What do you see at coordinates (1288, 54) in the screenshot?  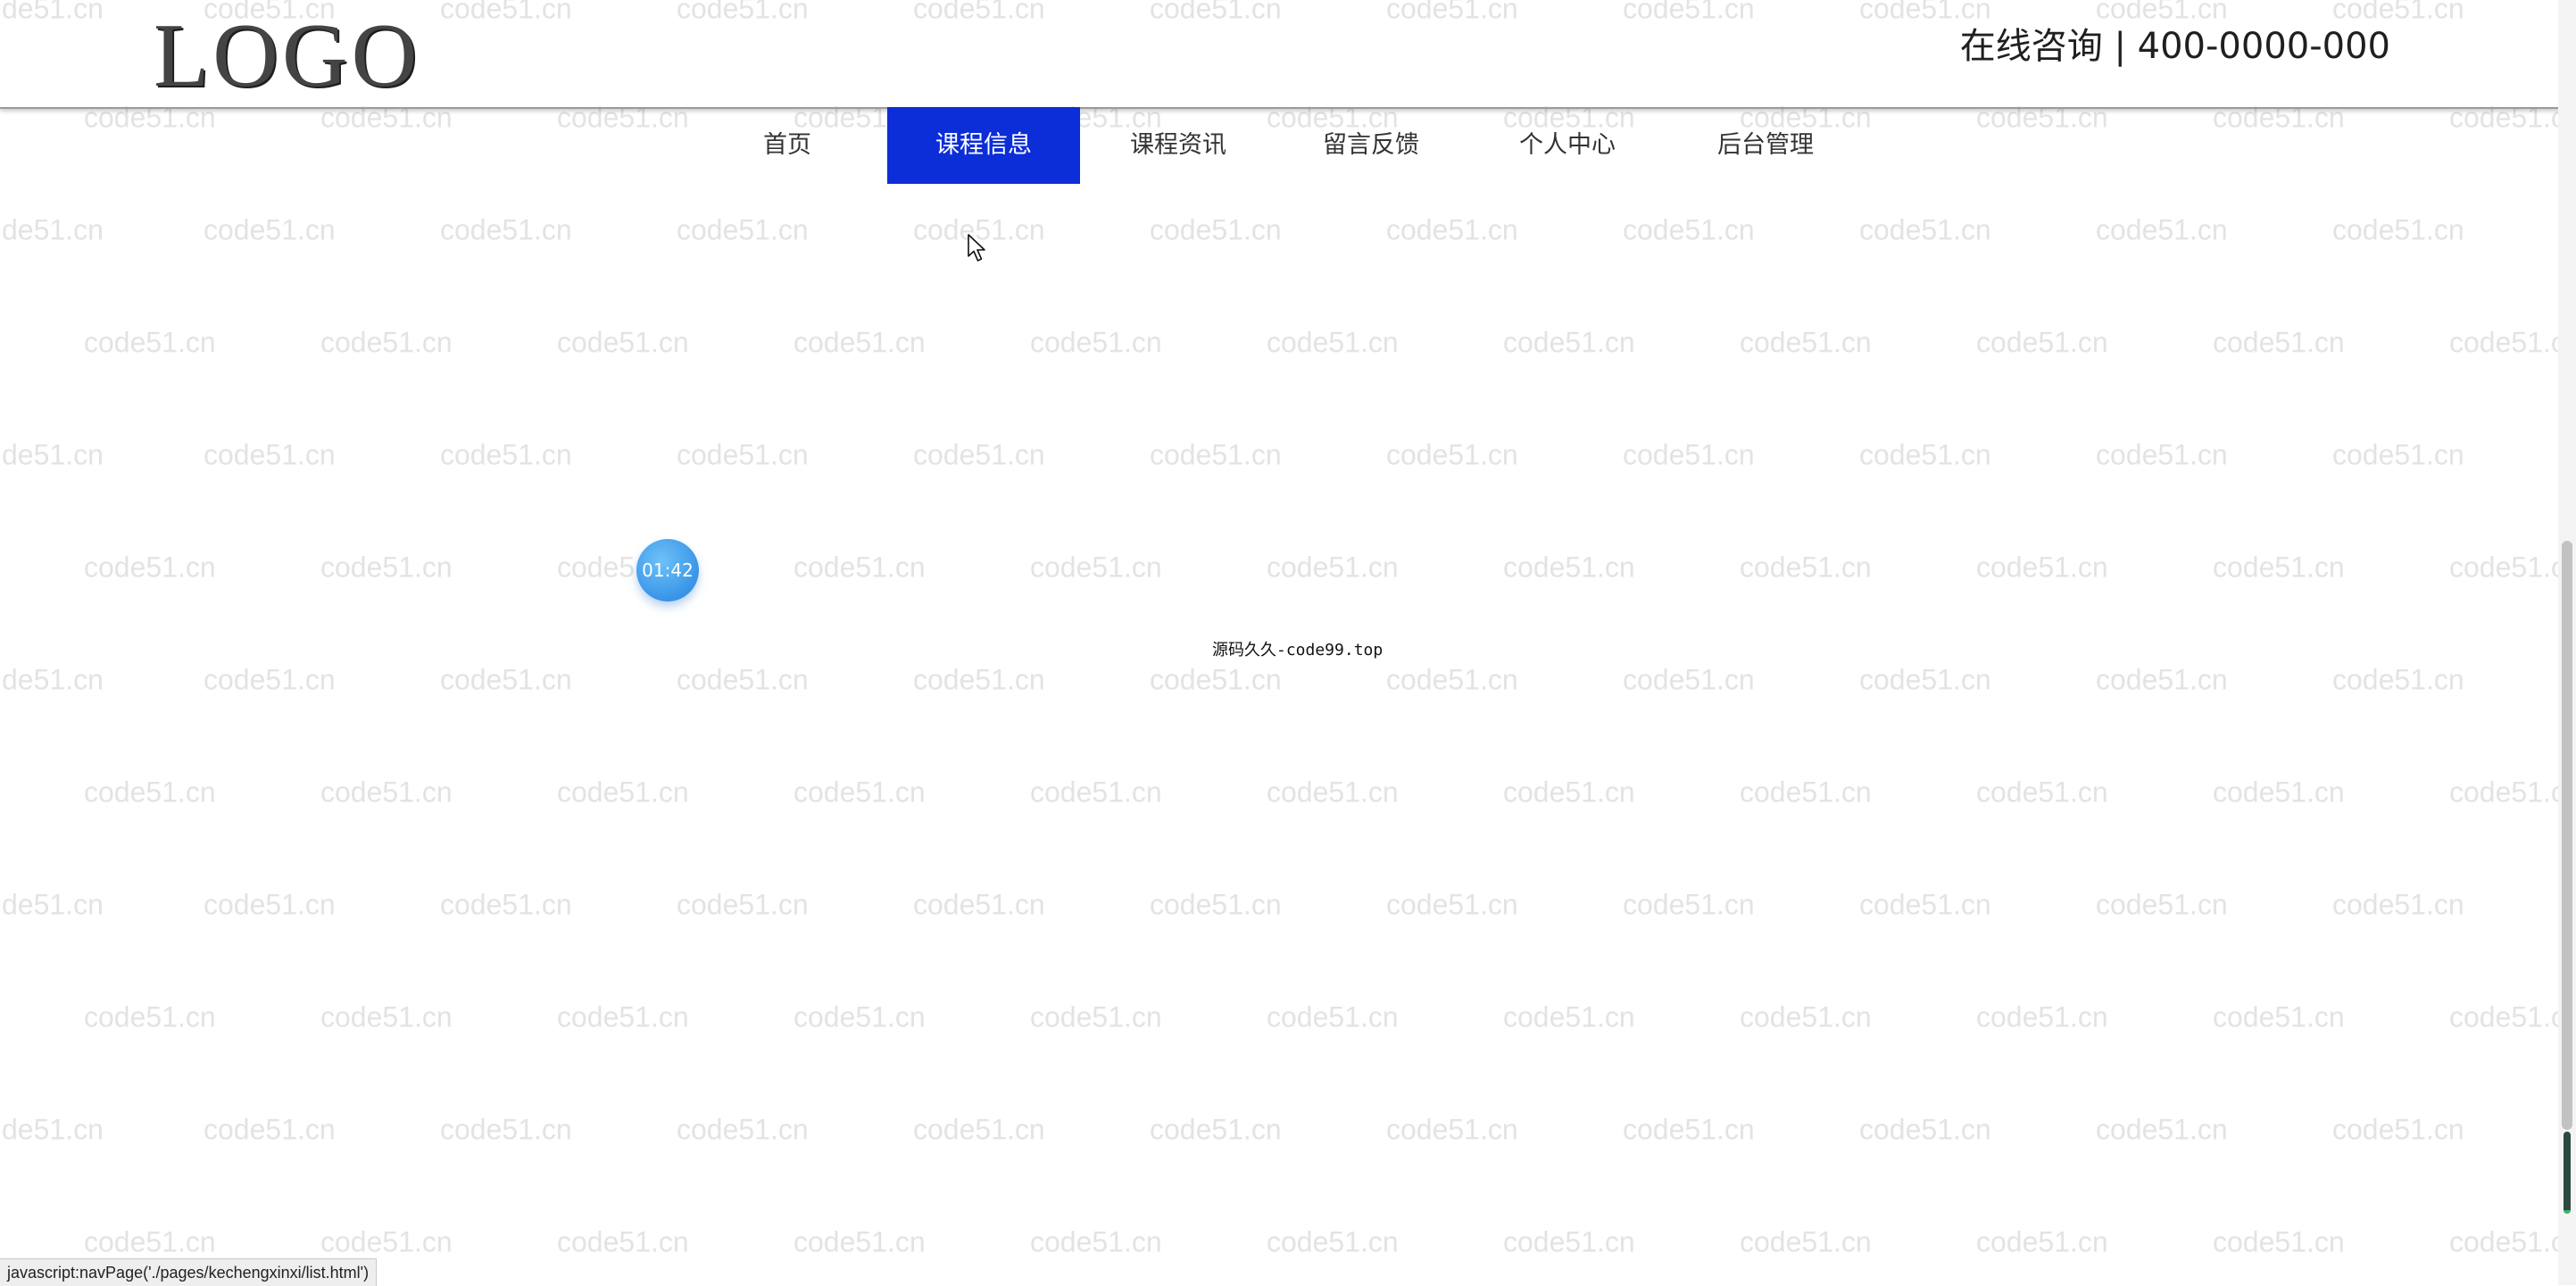 I see `site-header: LOGO 在线咨询 | 400-0000-000` at bounding box center [1288, 54].